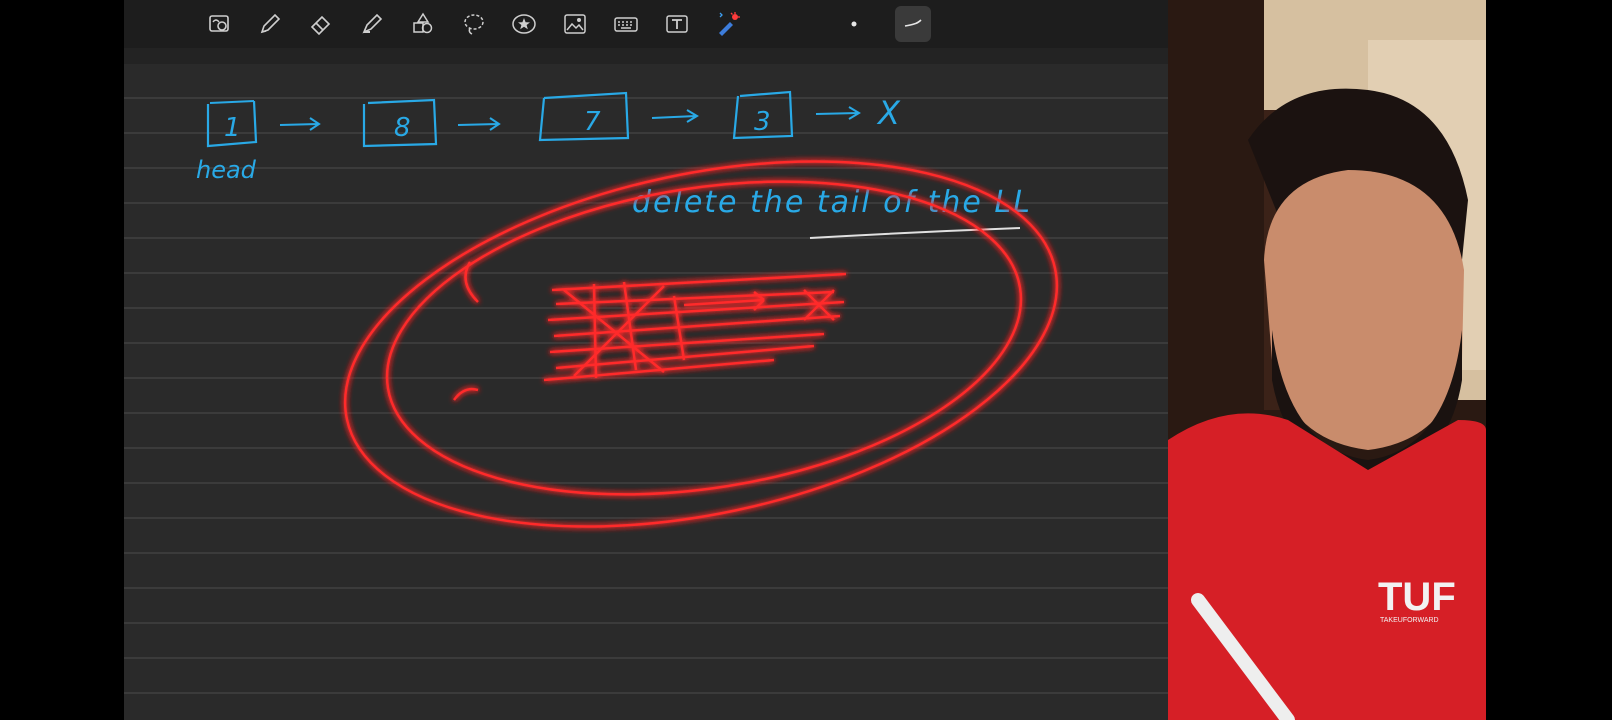 The width and height of the screenshot is (1612, 720). I want to click on ll-node-1: 1, so click(232, 124).